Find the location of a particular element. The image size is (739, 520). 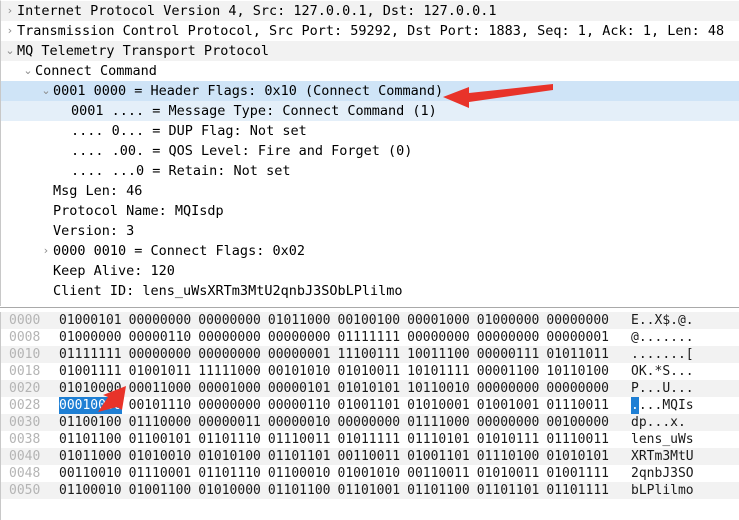

hex-ascii-char: b is located at coordinates (658, 473).